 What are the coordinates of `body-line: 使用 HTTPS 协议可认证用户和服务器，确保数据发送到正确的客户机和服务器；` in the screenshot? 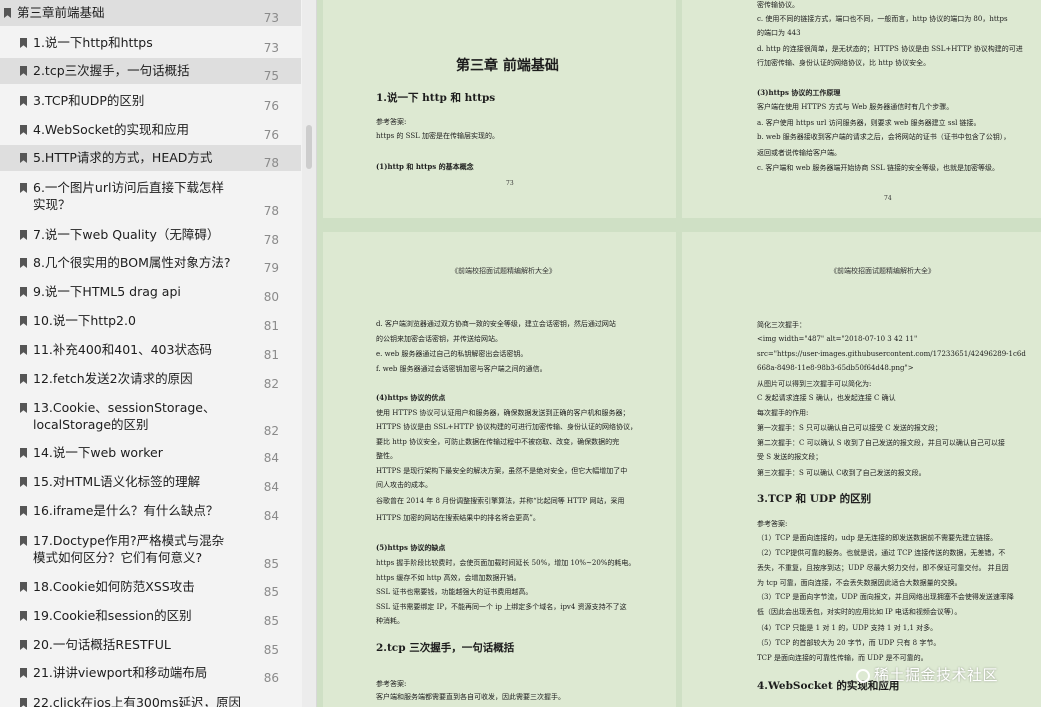 It's located at (503, 413).